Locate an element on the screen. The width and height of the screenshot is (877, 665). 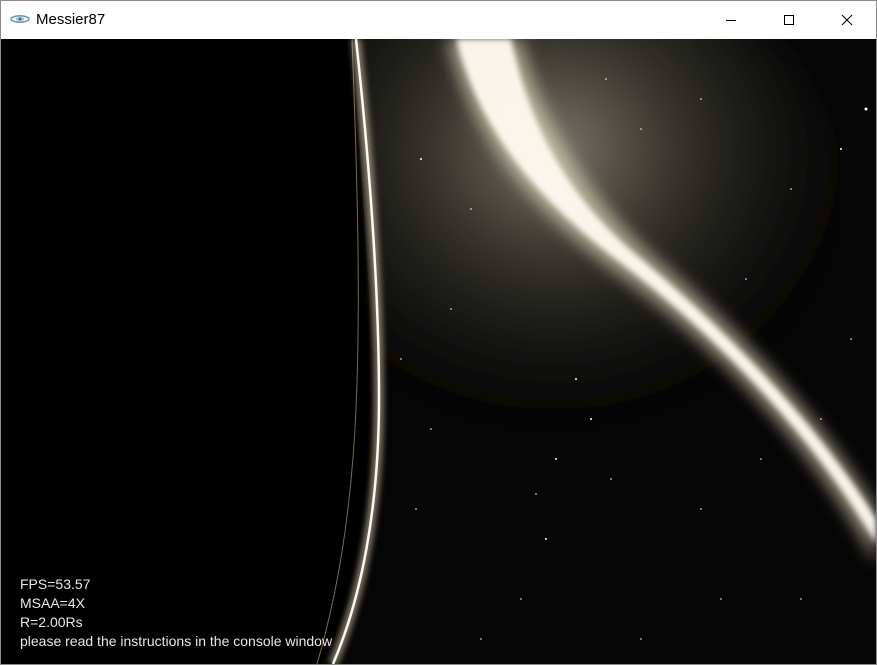
close-icon is located at coordinates (847, 20).